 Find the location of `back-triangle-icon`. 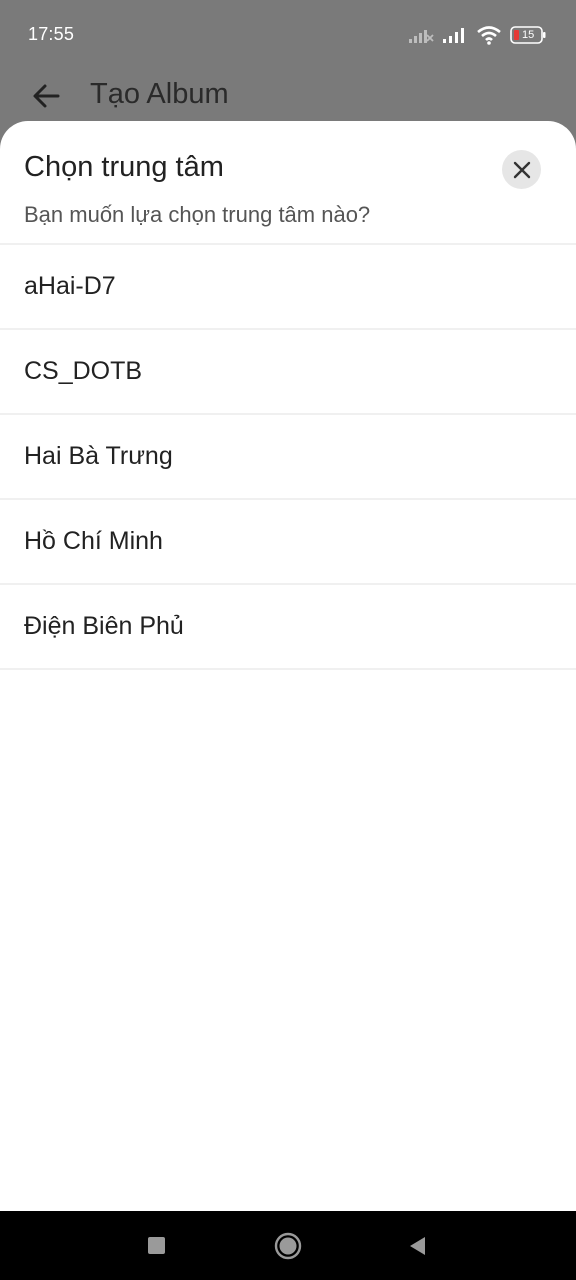

back-triangle-icon is located at coordinates (417, 1246).